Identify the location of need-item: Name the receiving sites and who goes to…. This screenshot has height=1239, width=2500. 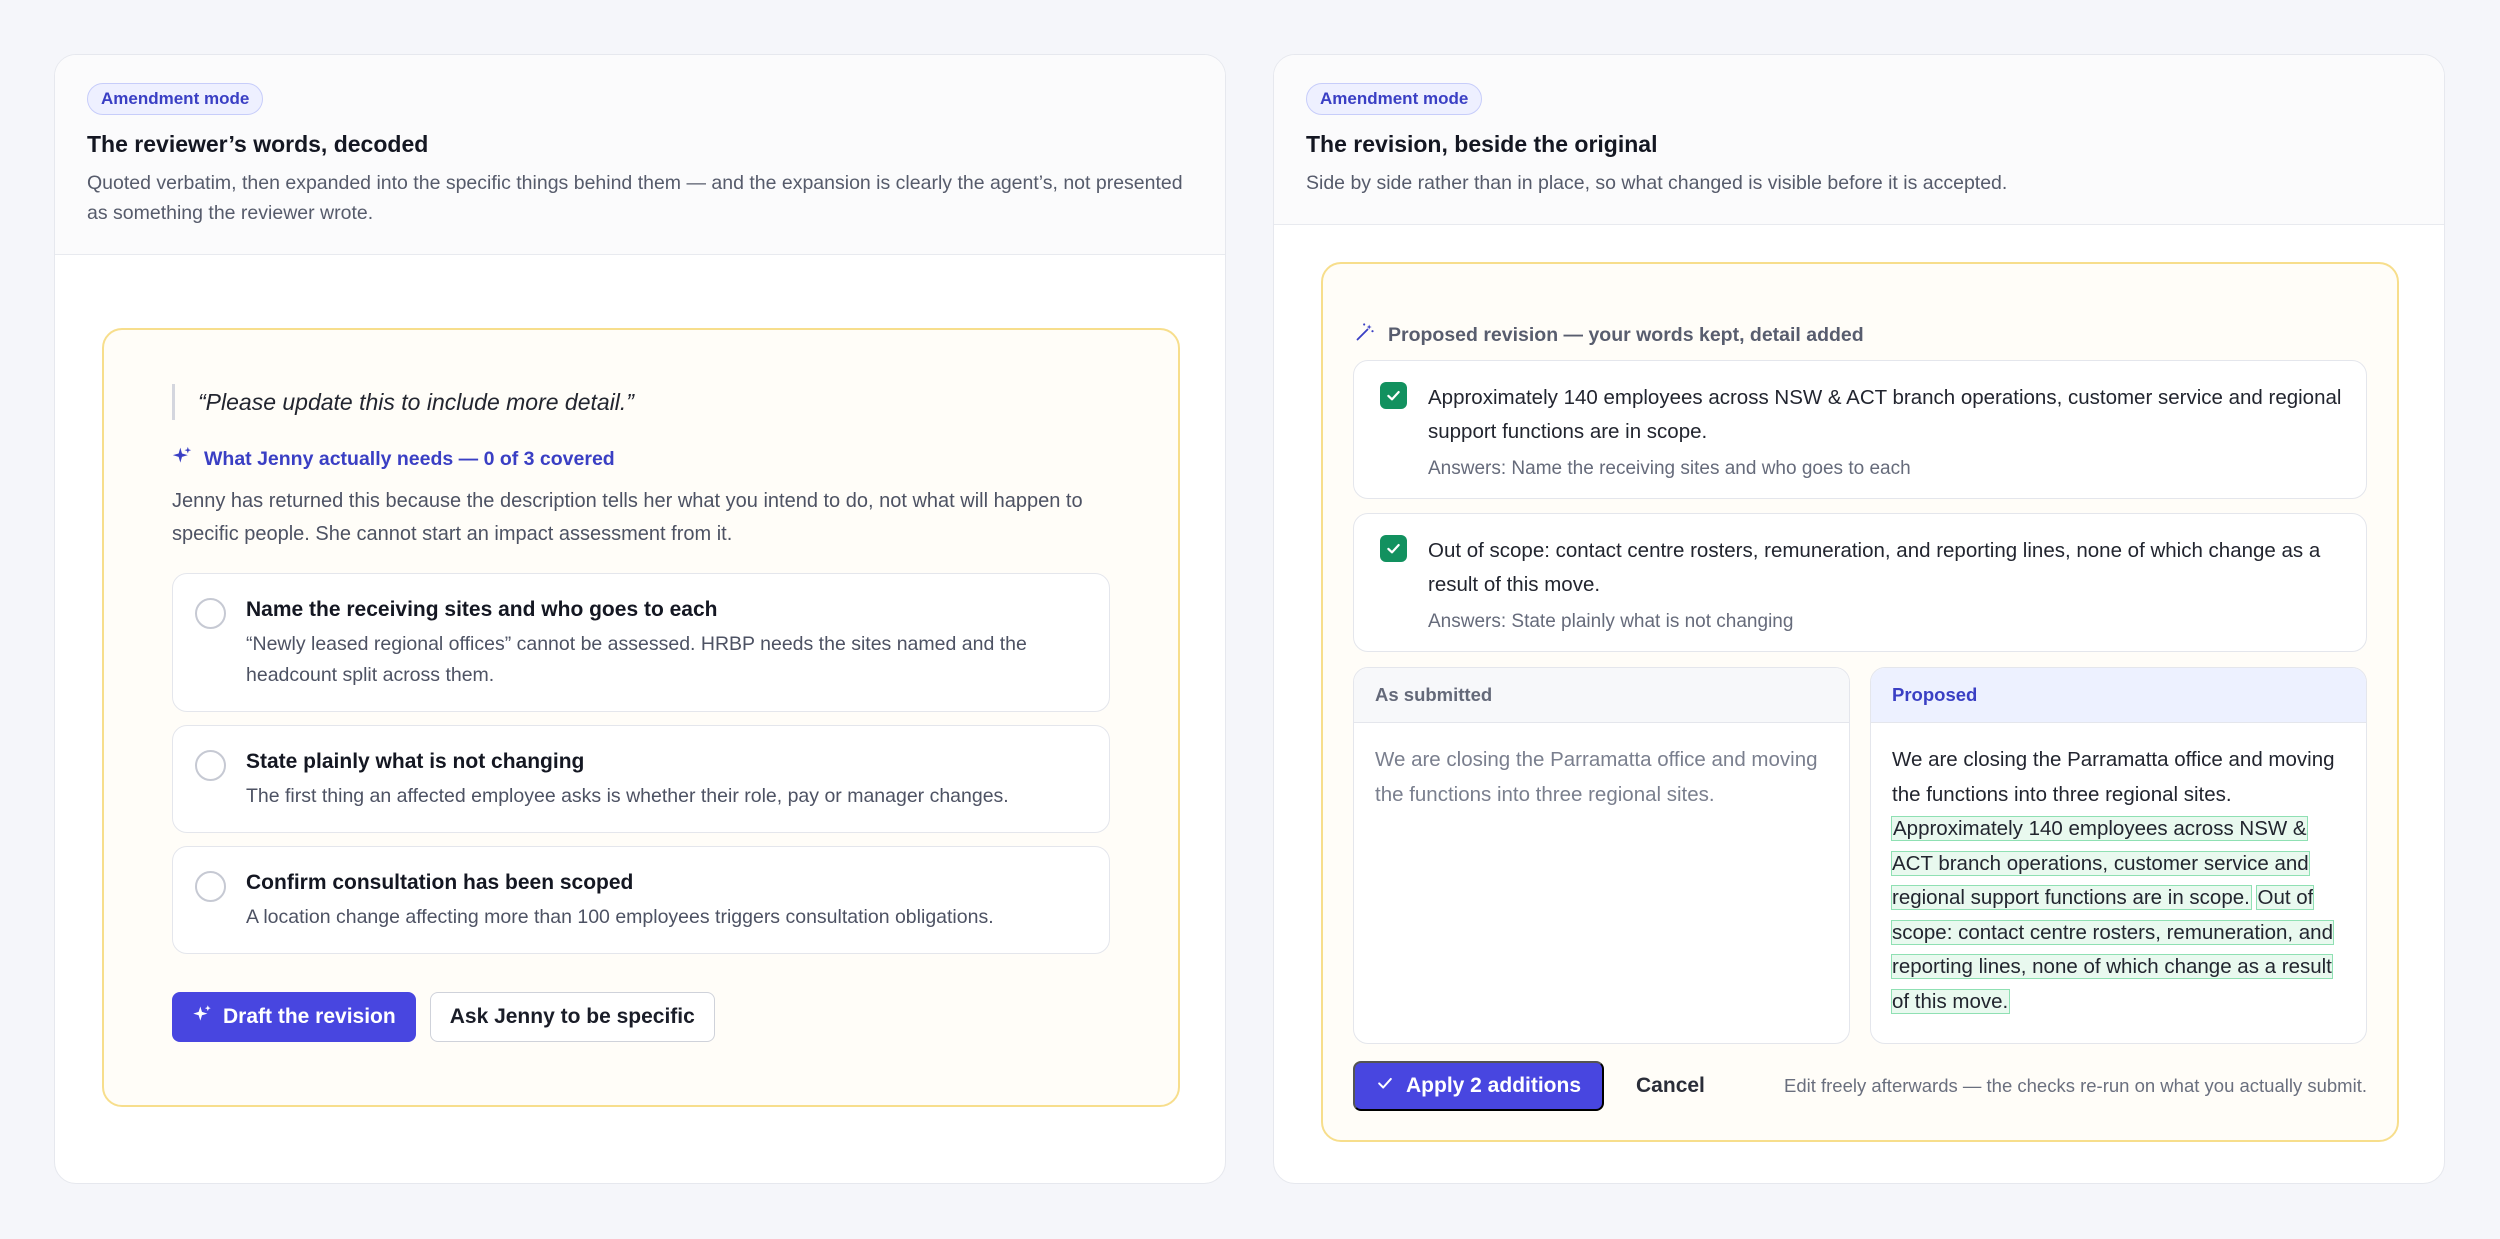
(641, 642).